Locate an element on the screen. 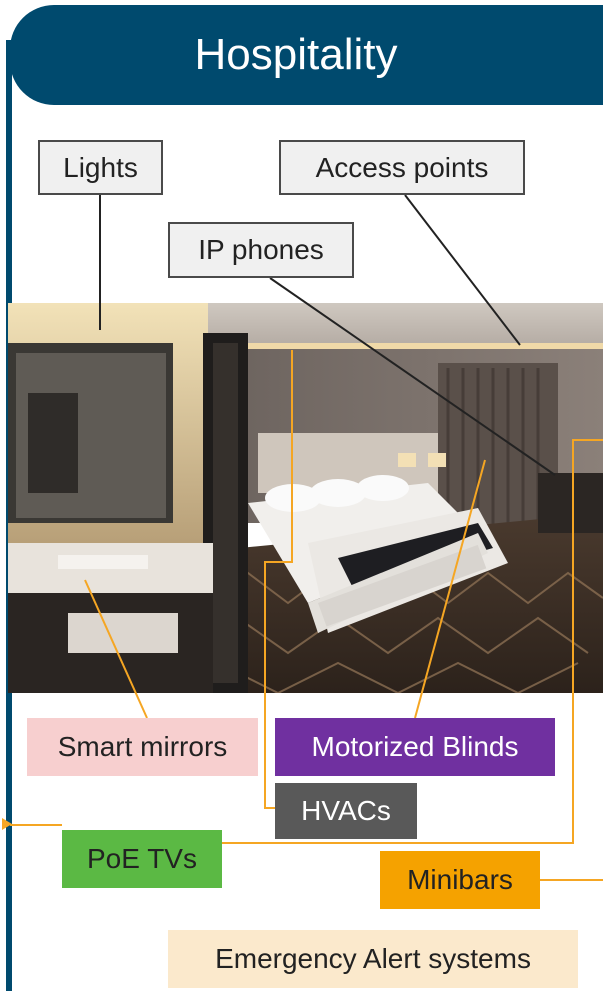  motorized-blinds-tag: Motorized Blinds is located at coordinates (415, 747).